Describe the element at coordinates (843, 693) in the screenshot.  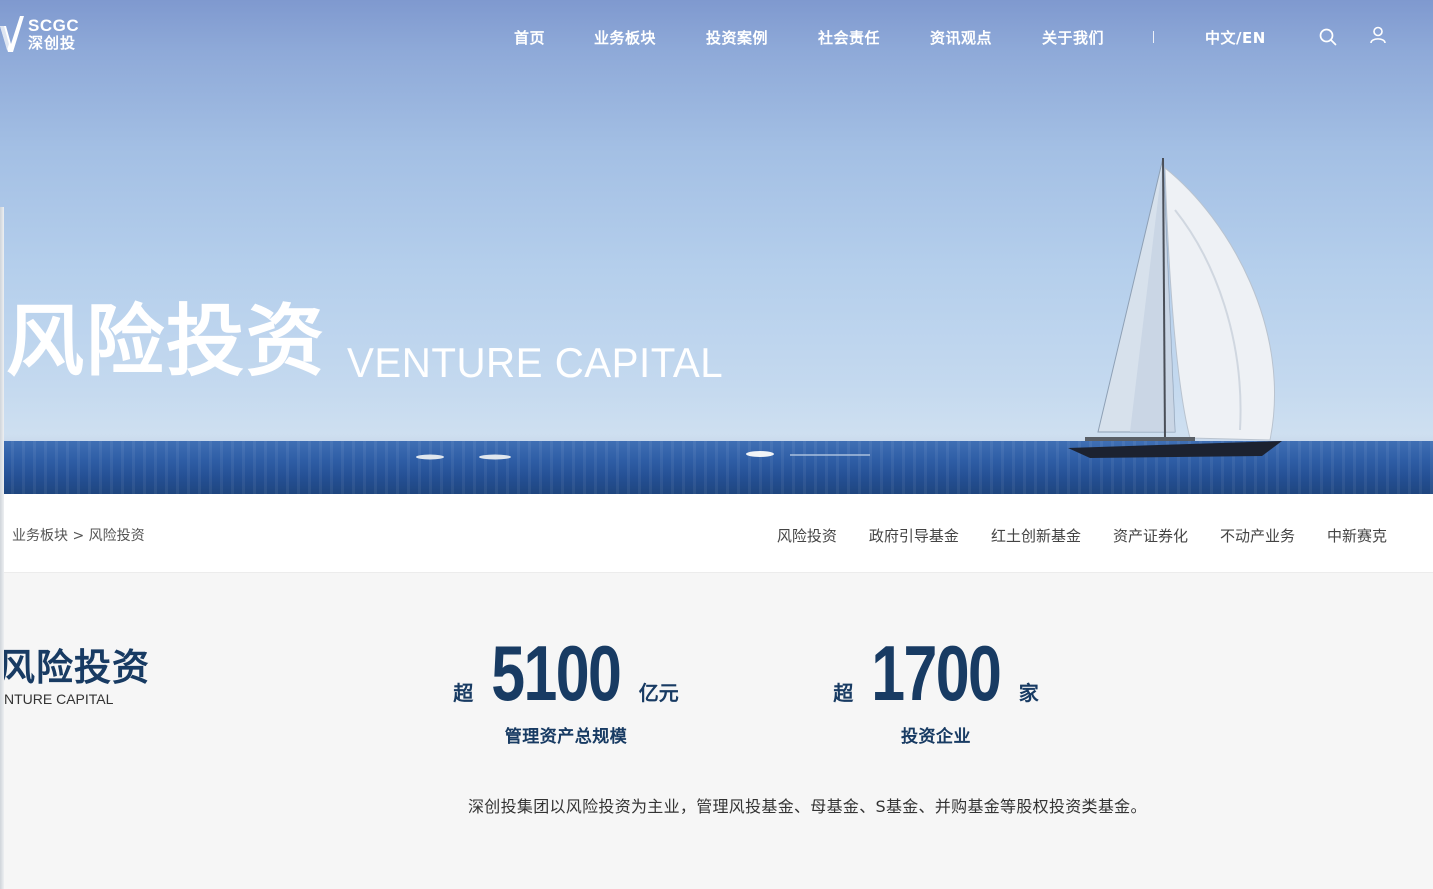
I see `stat-companies-prefix: 超` at that location.